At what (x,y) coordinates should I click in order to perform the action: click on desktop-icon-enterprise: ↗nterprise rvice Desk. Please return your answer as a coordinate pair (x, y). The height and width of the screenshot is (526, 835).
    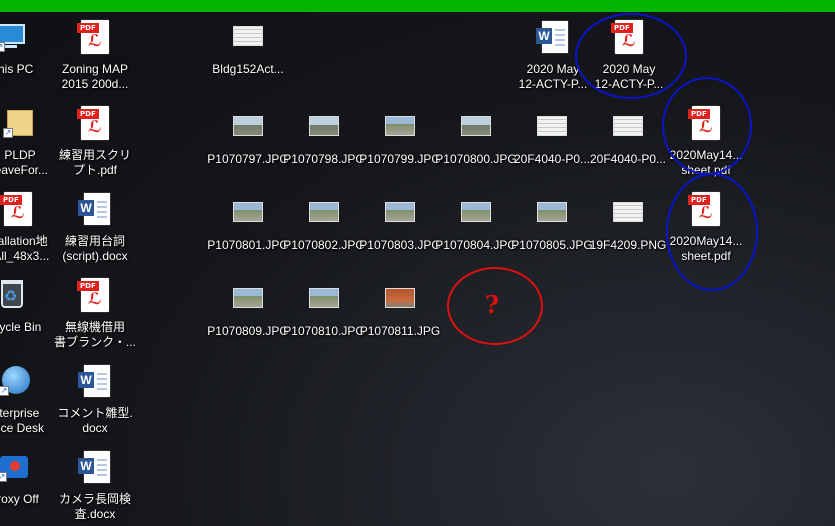
    Looking at the image, I should click on (28, 402).